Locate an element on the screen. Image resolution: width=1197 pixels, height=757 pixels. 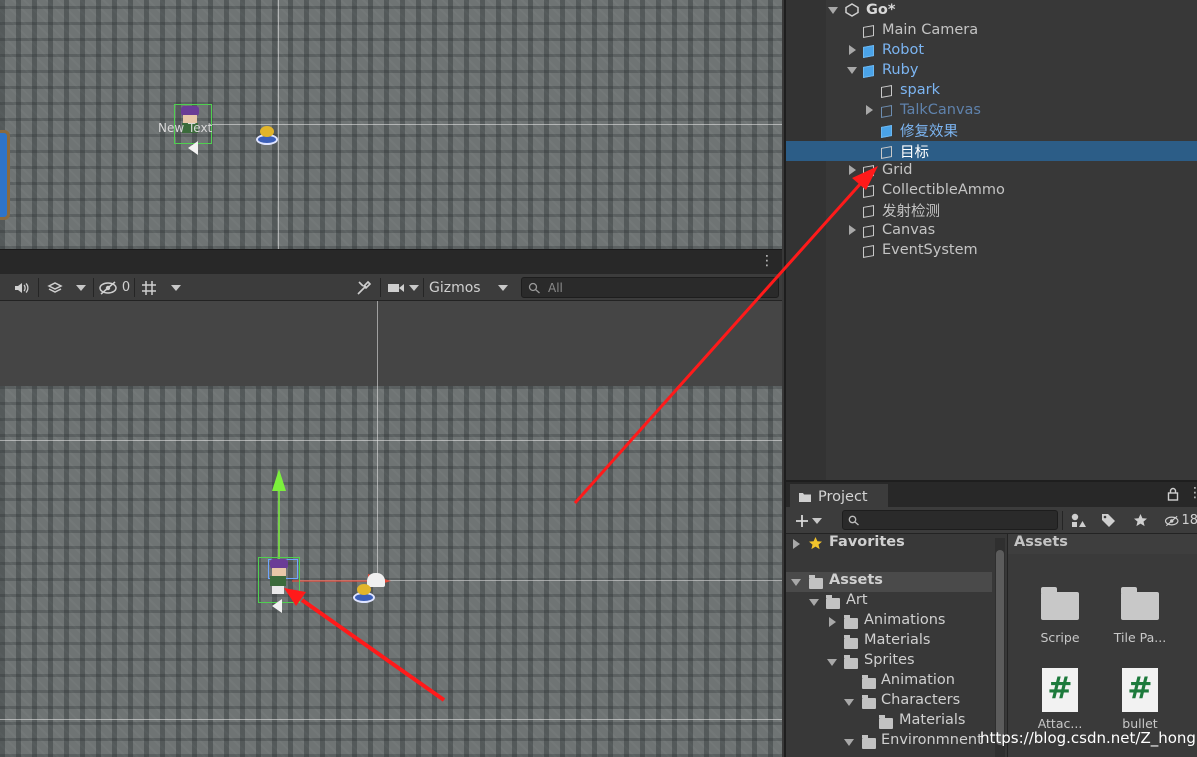
search-by-label-icon is located at coordinates (1108, 520).